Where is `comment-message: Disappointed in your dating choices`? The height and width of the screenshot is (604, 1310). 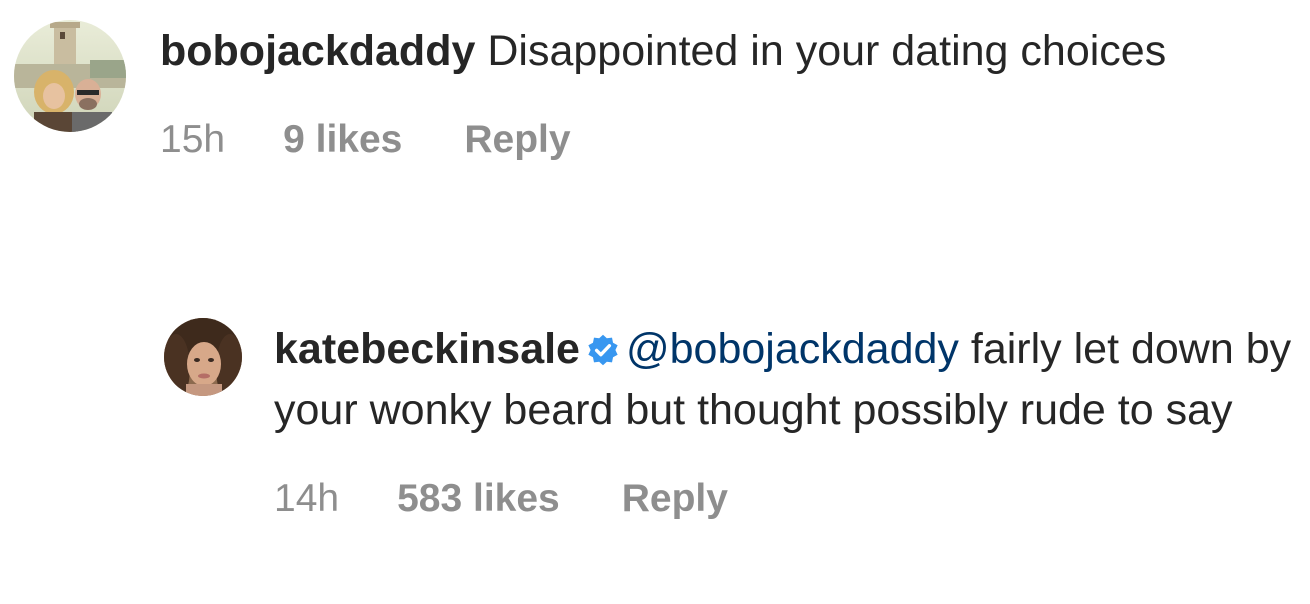 comment-message: Disappointed in your dating choices is located at coordinates (821, 51).